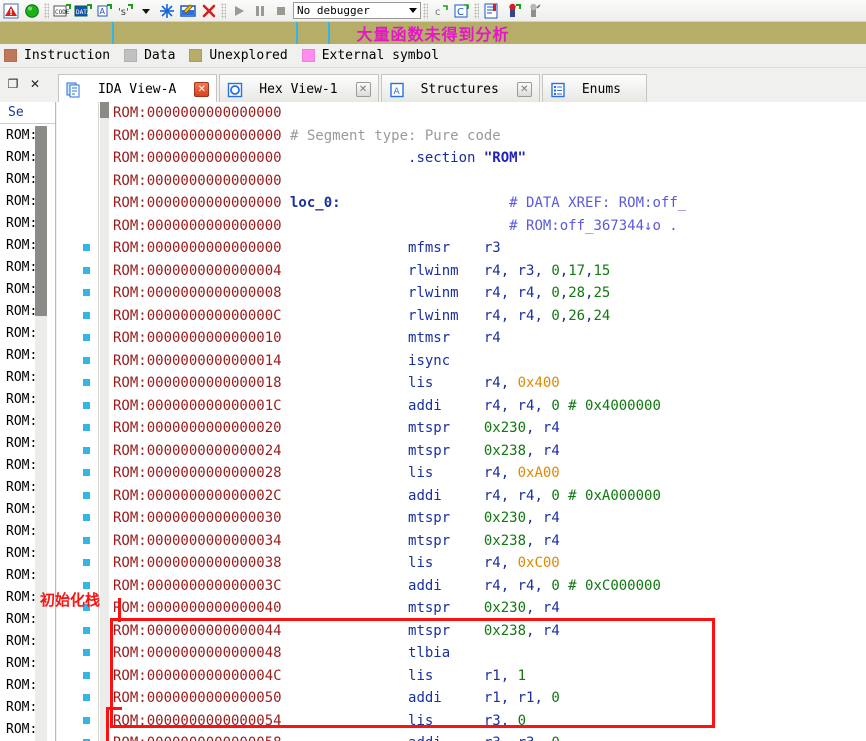  What do you see at coordinates (594, 89) in the screenshot?
I see `tab-enums: Enums` at bounding box center [594, 89].